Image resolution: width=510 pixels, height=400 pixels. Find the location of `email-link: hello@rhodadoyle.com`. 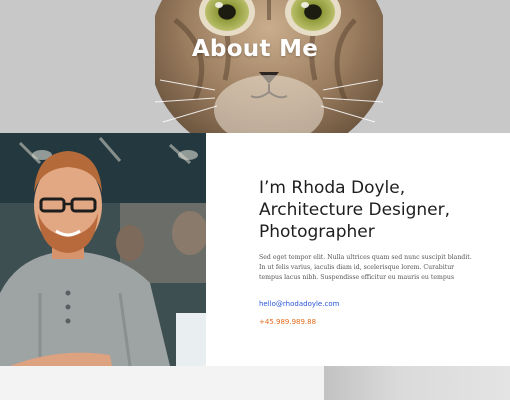

email-link: hello@rhodadoyle.com is located at coordinates (299, 304).